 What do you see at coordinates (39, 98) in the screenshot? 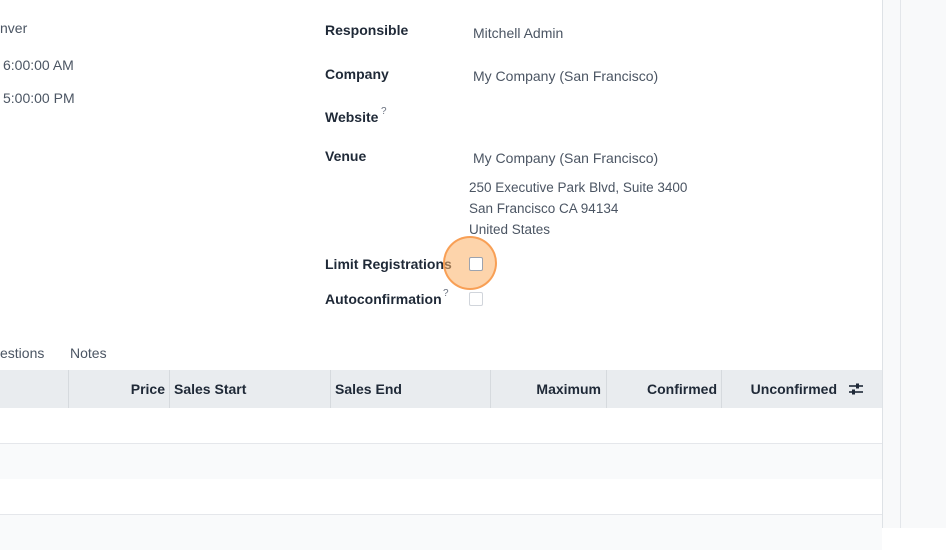
I see `end-time-value: 5:00:00 PM` at bounding box center [39, 98].